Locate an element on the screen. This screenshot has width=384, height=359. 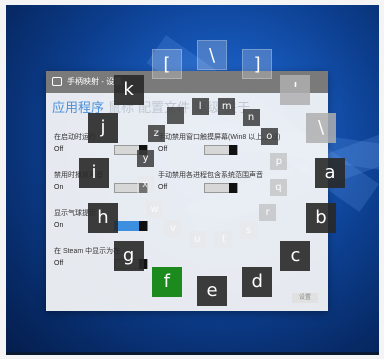
wheel-key: h is located at coordinates (102, 218).